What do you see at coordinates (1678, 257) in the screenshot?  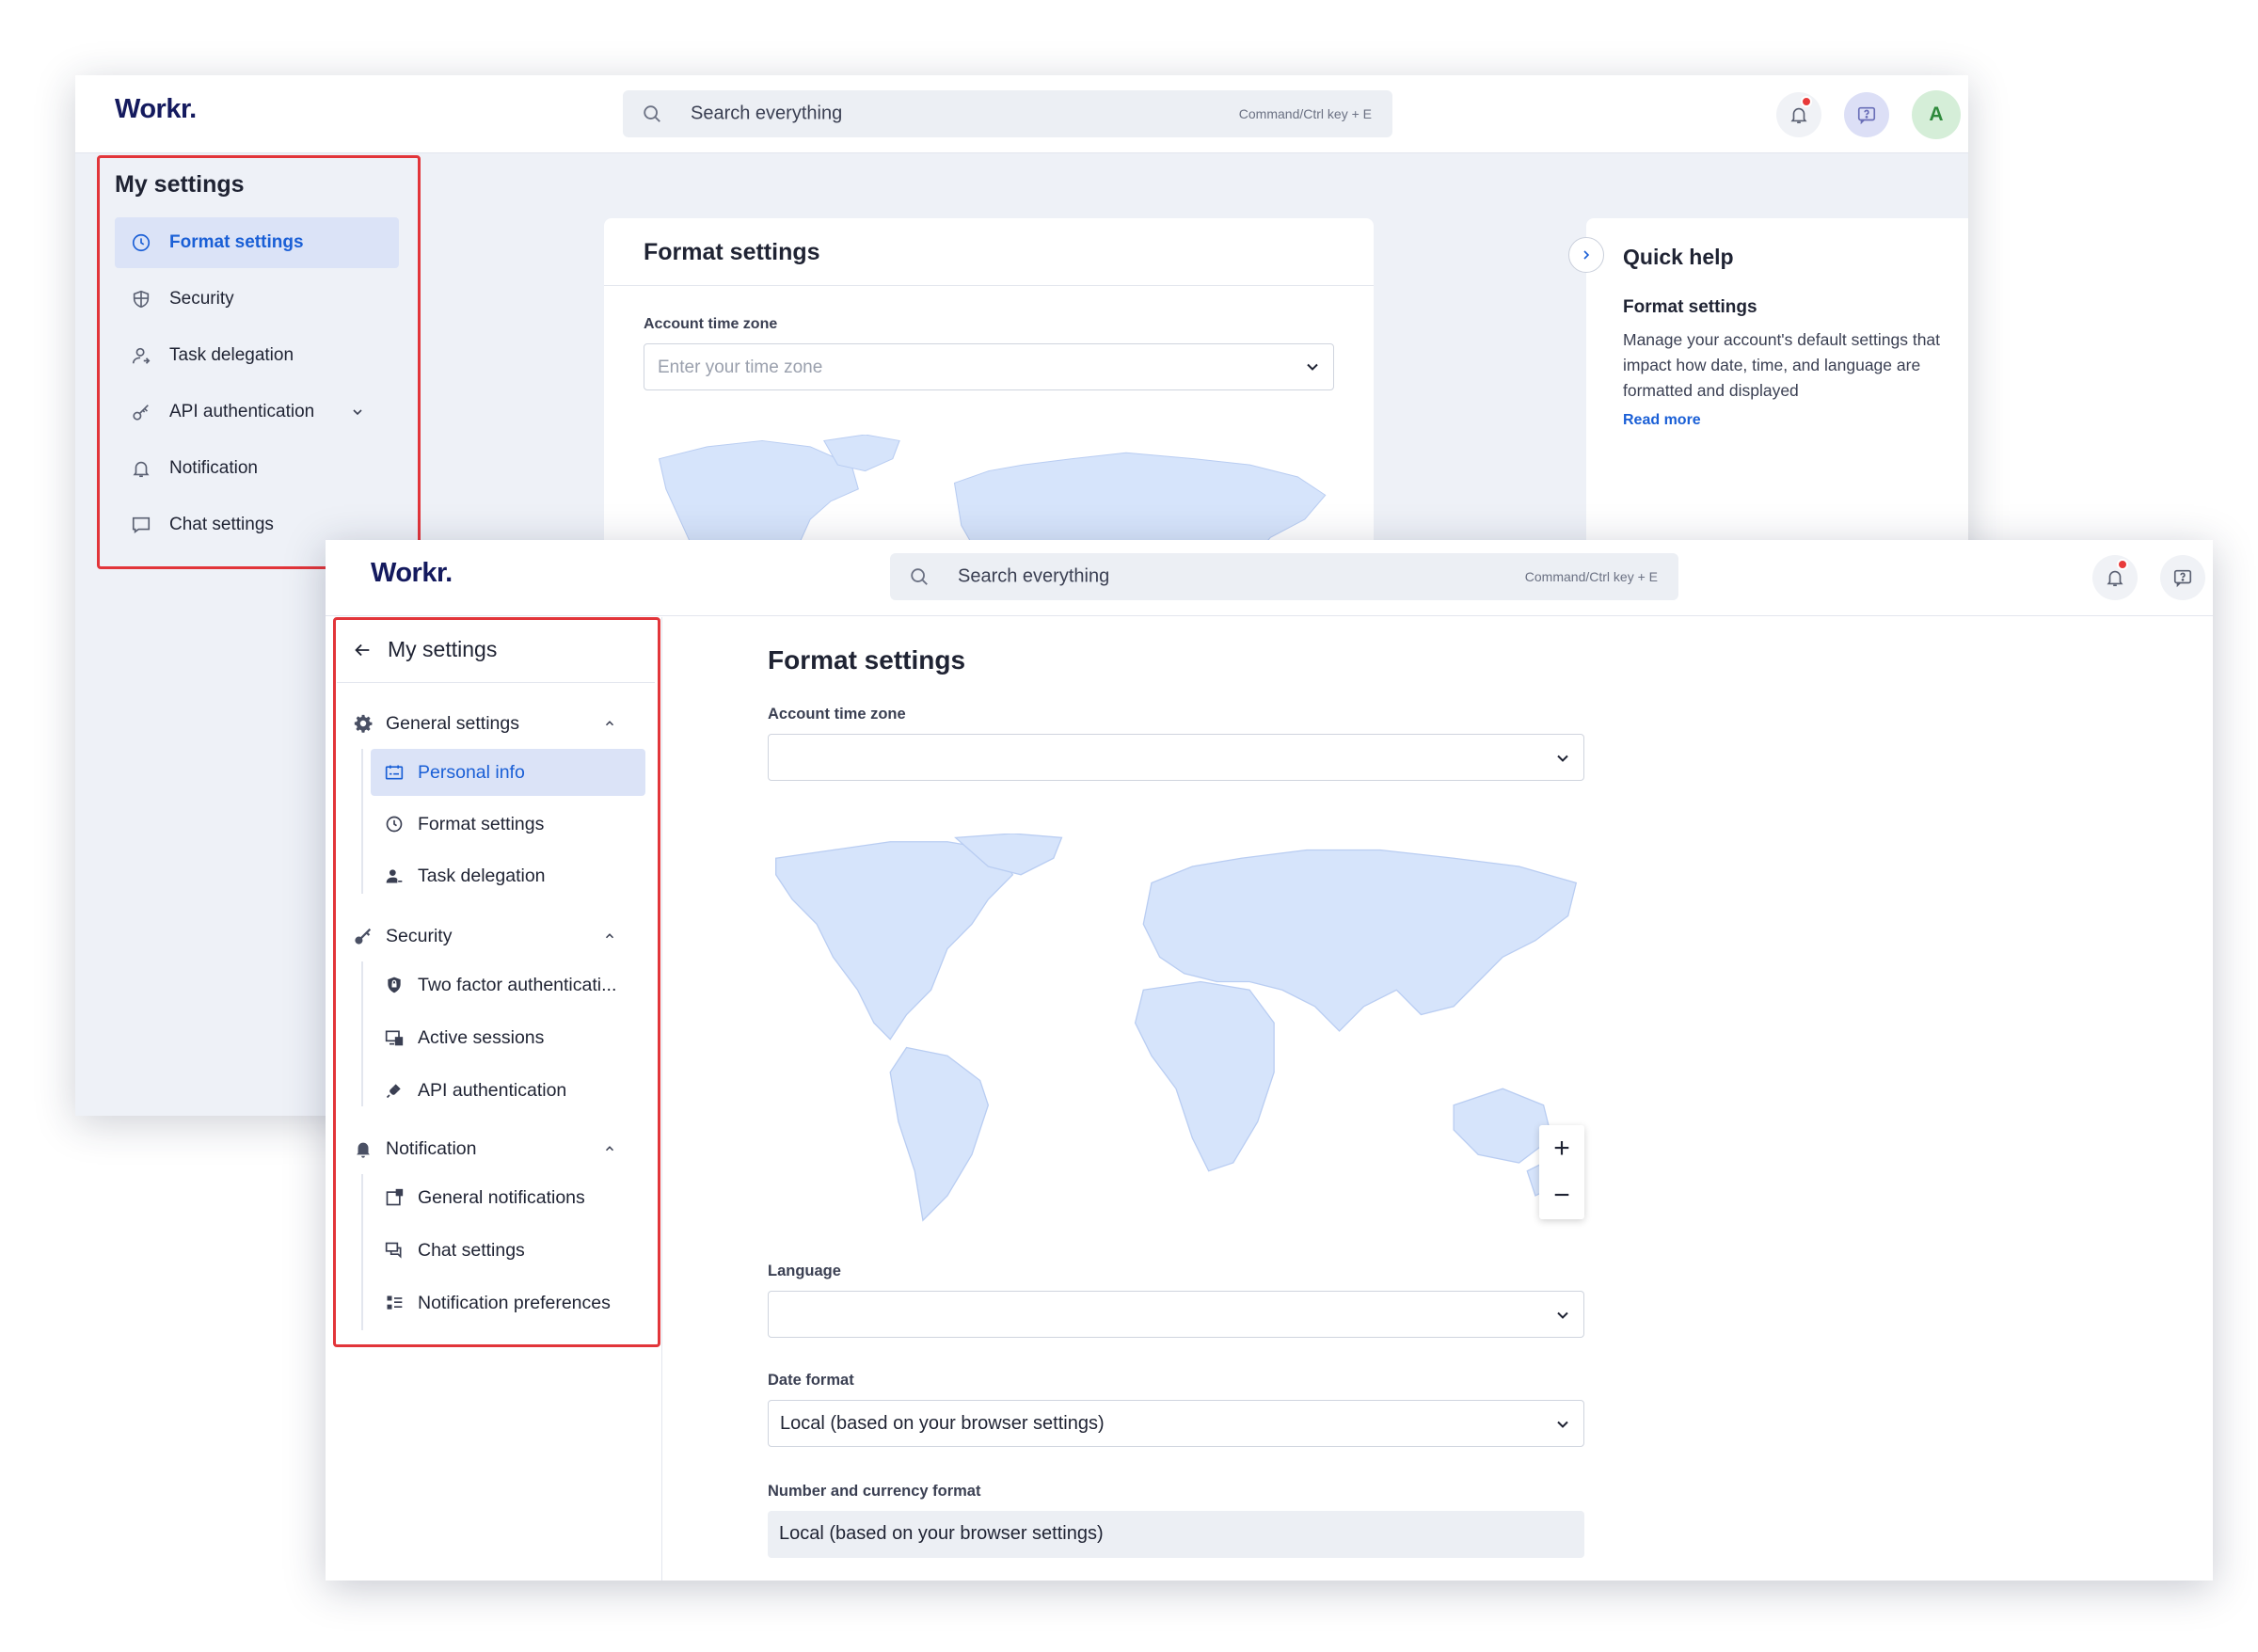 I see `quick-help-title: Quick help` at bounding box center [1678, 257].